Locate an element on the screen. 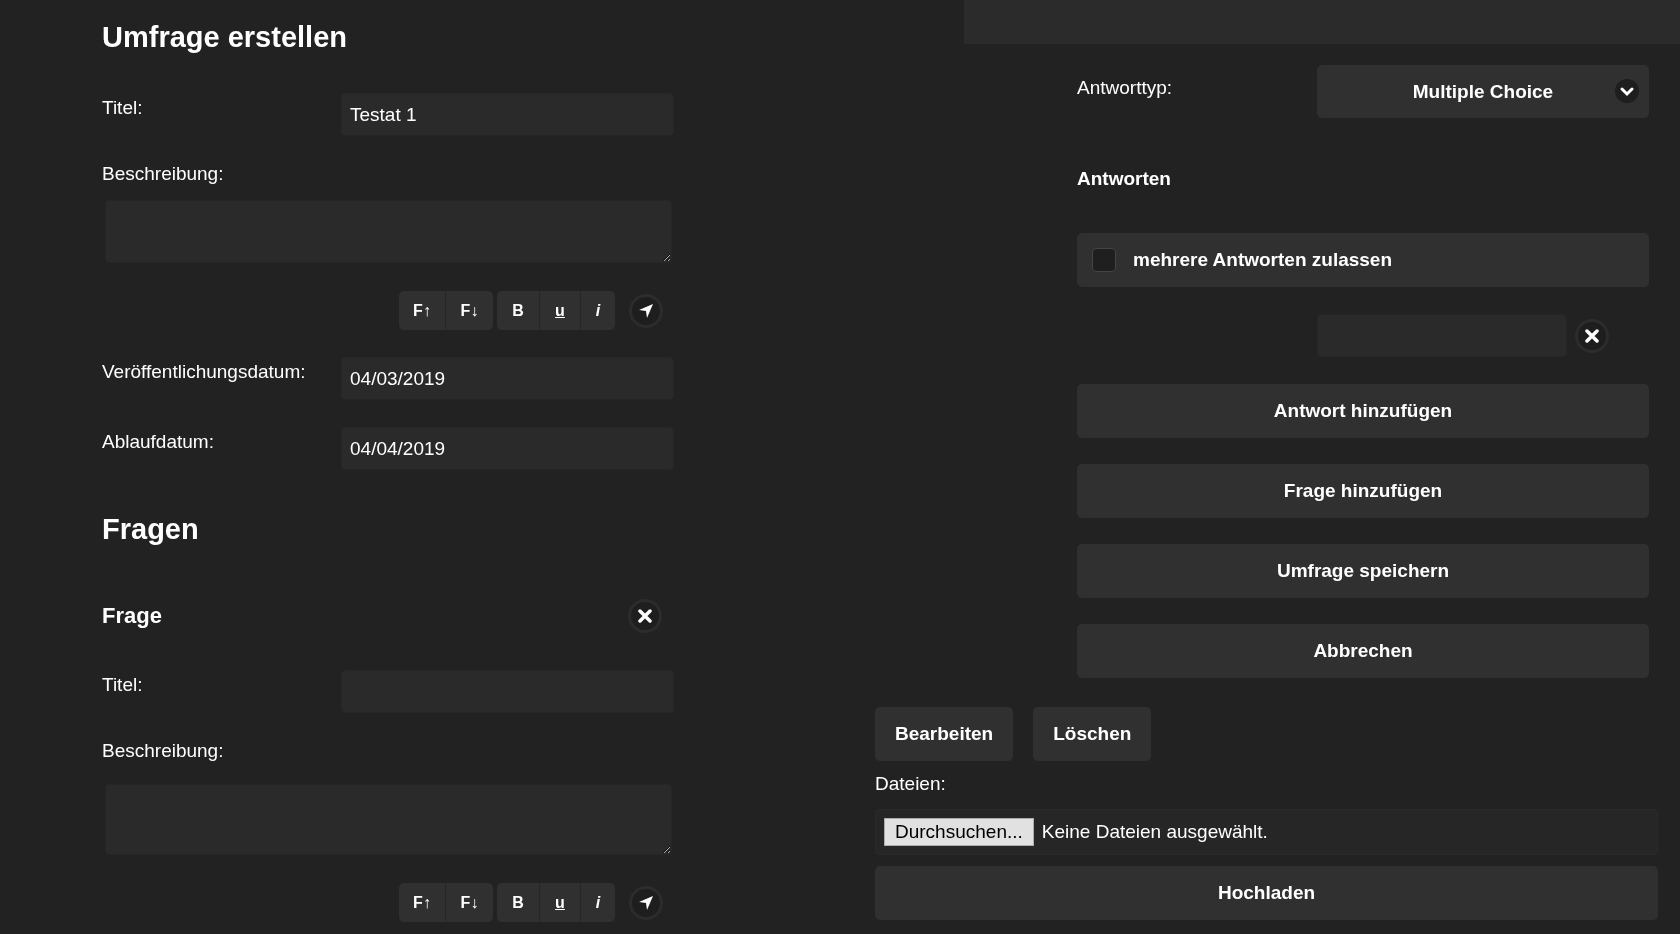 This screenshot has width=1680, height=934. section-heading: Antworten is located at coordinates (1124, 179).